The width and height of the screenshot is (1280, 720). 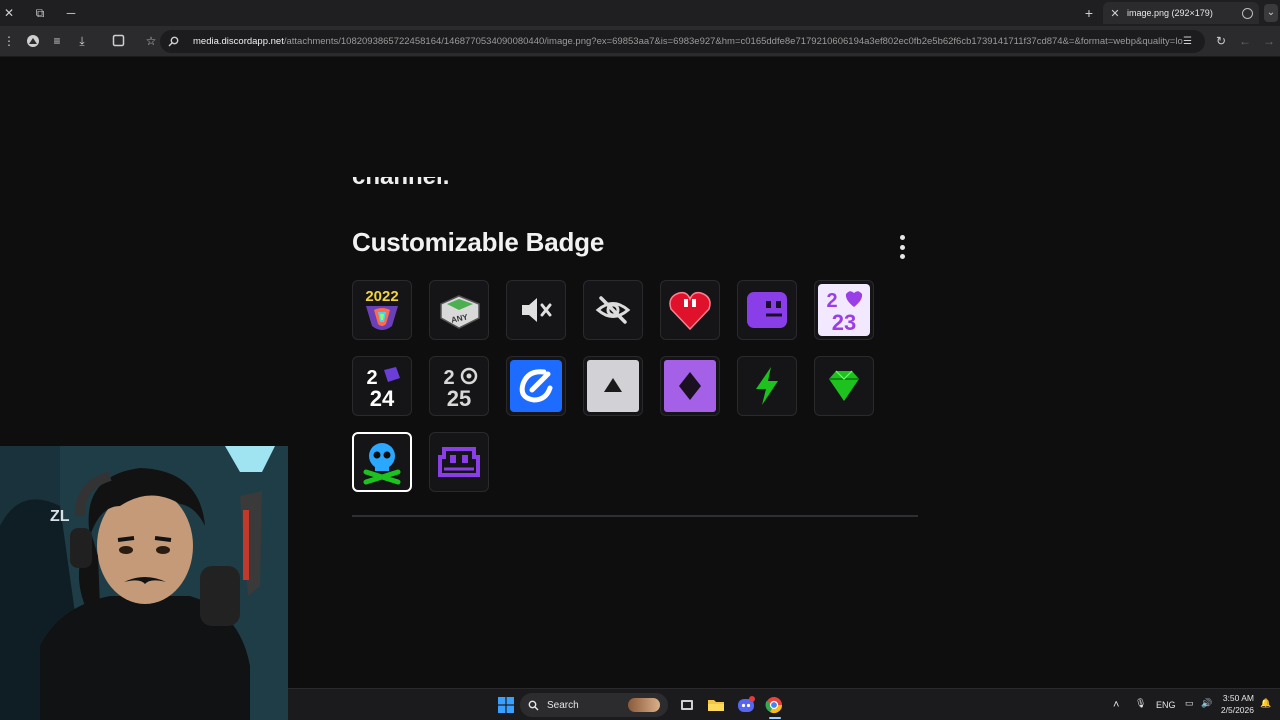 What do you see at coordinates (594, 705) in the screenshot?
I see `taskbar-search-box: Search` at bounding box center [594, 705].